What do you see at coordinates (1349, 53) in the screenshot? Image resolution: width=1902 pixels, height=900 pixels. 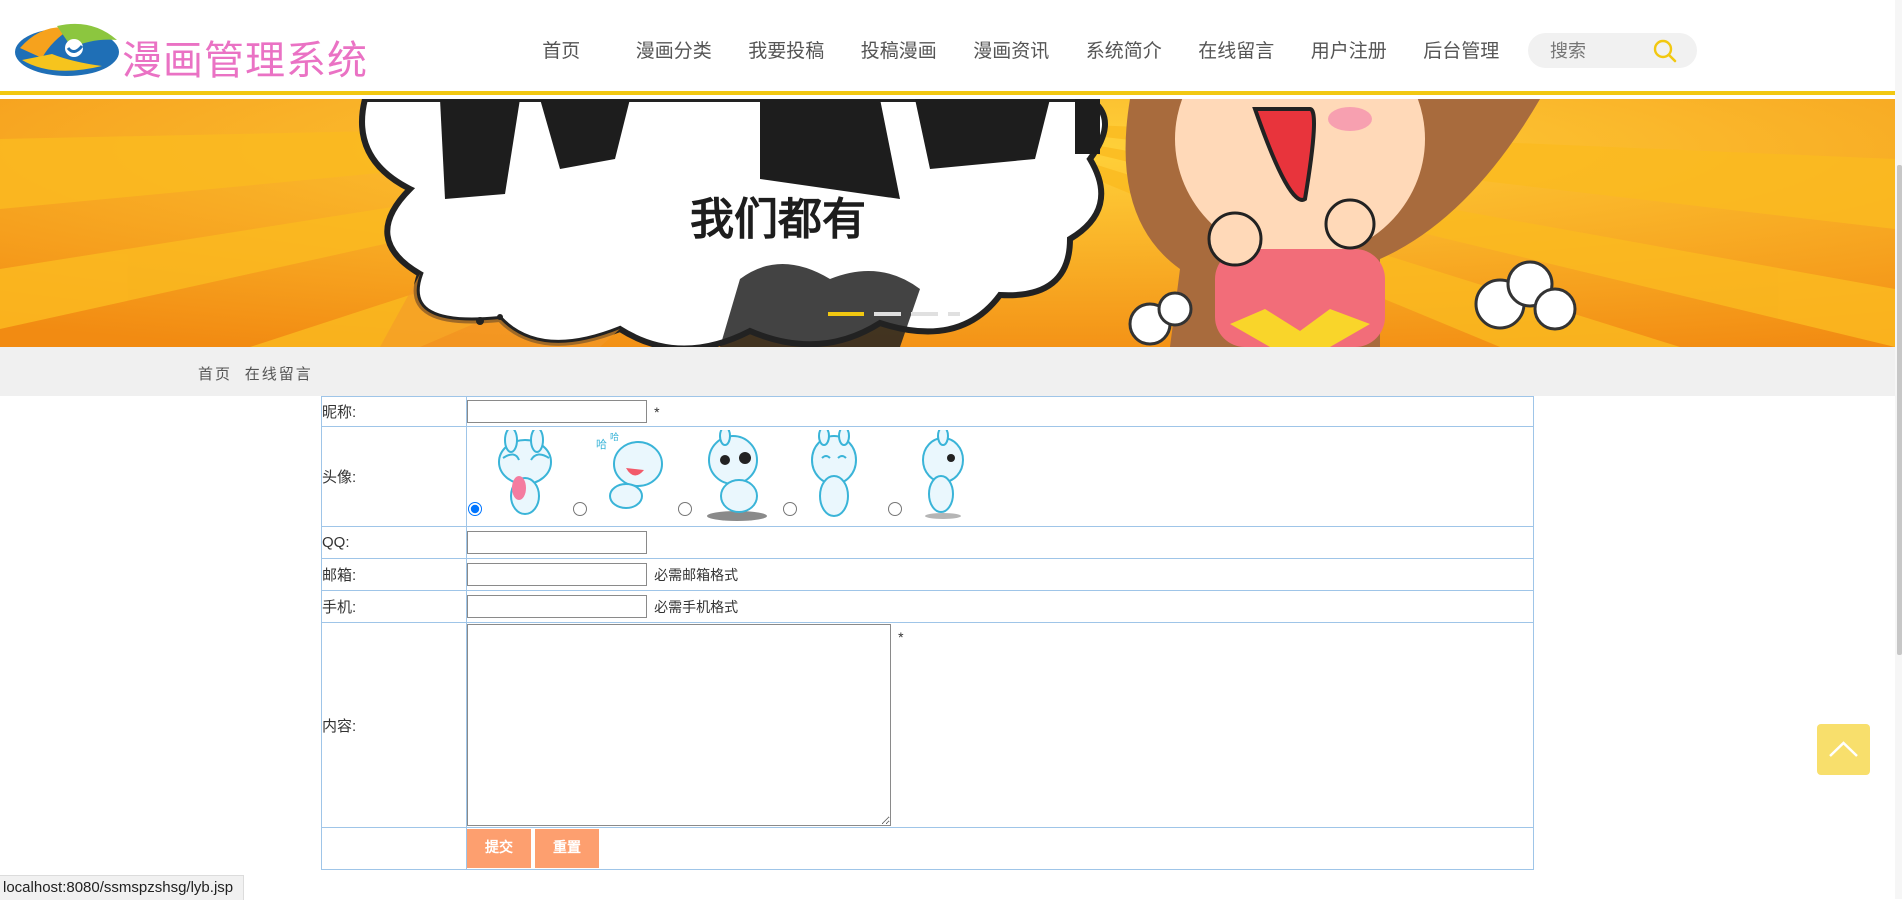 I see `nav-user-register: 用户注册` at bounding box center [1349, 53].